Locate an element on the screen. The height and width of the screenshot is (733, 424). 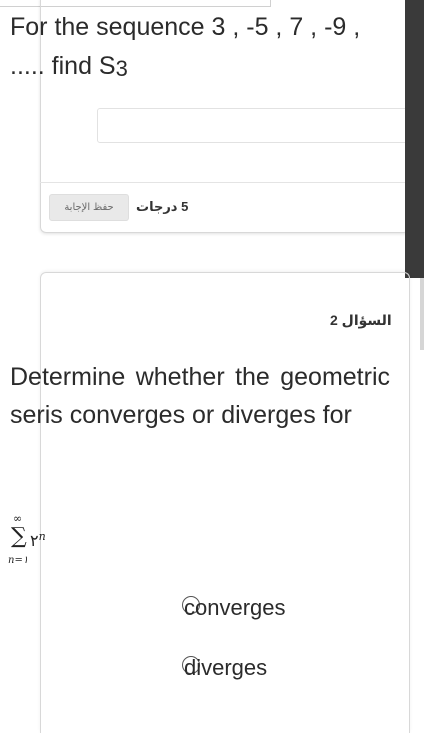
question-2-number: السؤال 2 is located at coordinates (361, 320).